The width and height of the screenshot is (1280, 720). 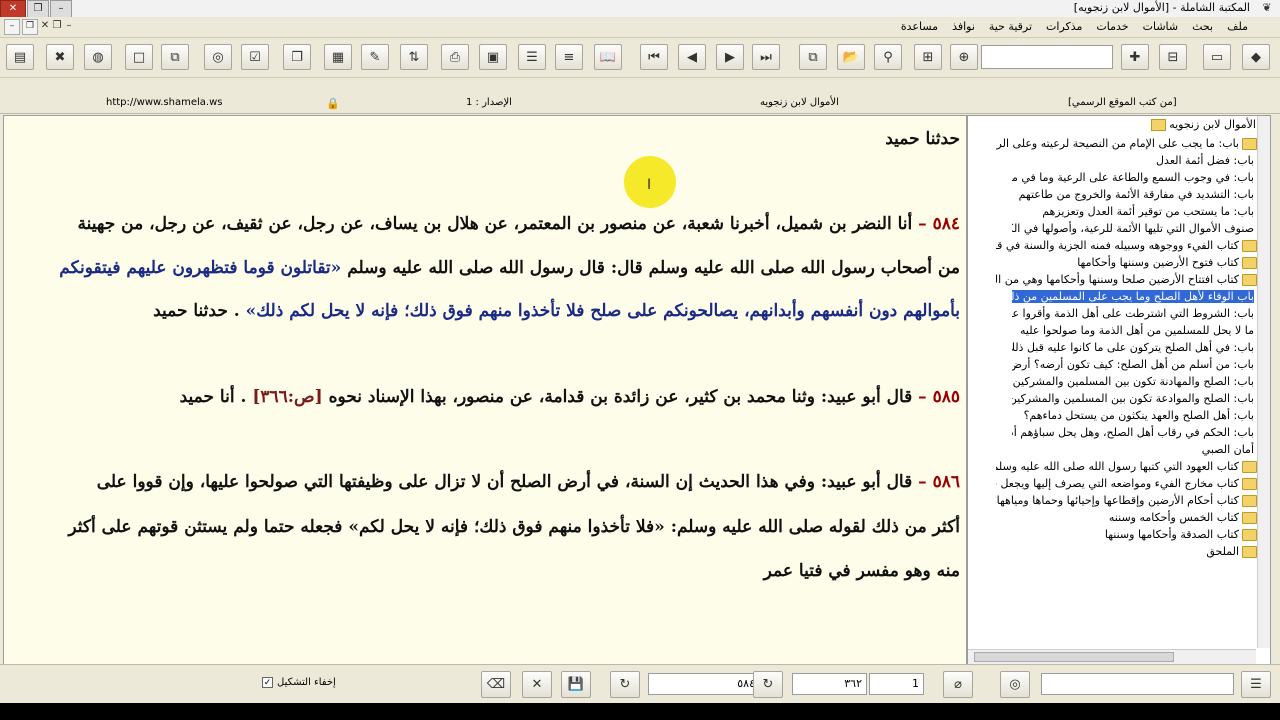 I want to click on disabled-icon: ▣, so click(x=493, y=57).